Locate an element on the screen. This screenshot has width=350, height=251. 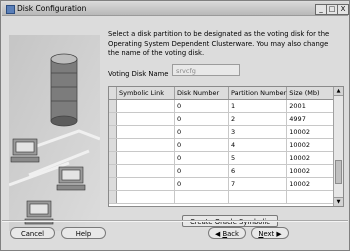
table-row: 0 6 10002 is located at coordinates (222, 171).